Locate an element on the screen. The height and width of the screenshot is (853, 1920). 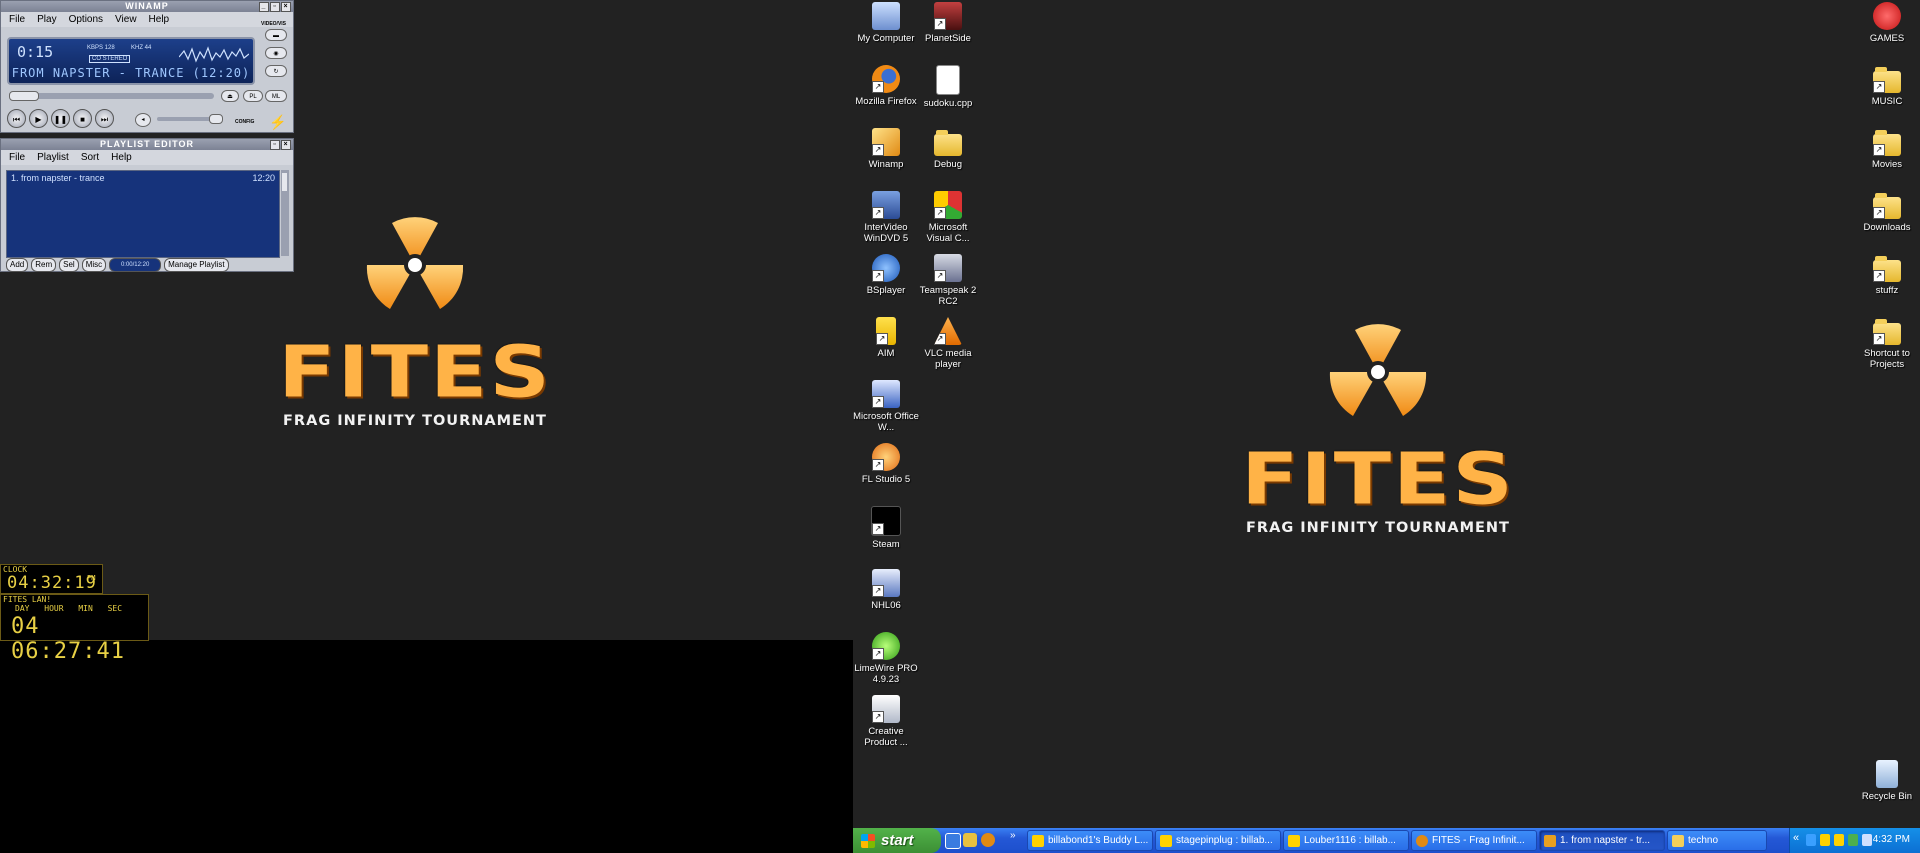
limewire-tray-icon is located at coordinates (1853, 840).